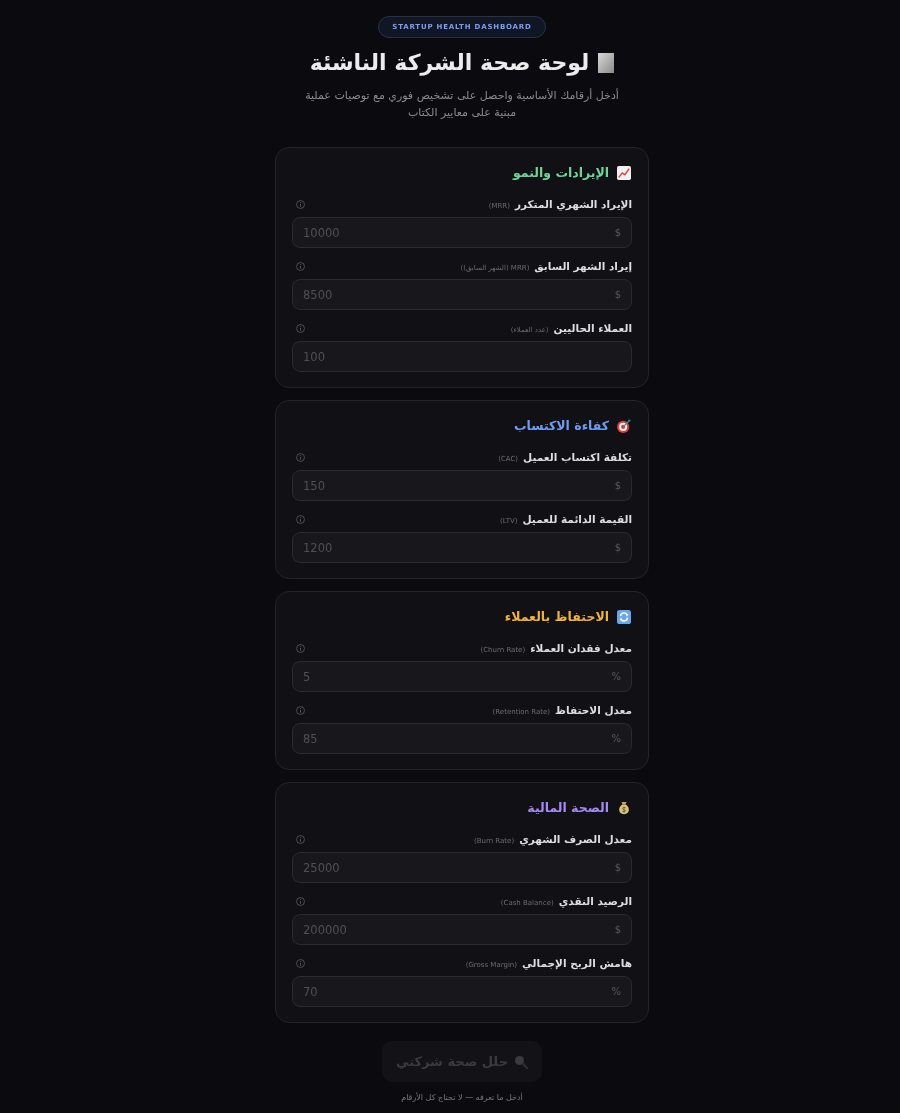 The width and height of the screenshot is (900, 1113). I want to click on page-subtitle: أدخل أرقامك الأساسية واحصل على تشخيص فوري مع توصيات عملية مبنية على معايير الكتاب, so click(462, 104).